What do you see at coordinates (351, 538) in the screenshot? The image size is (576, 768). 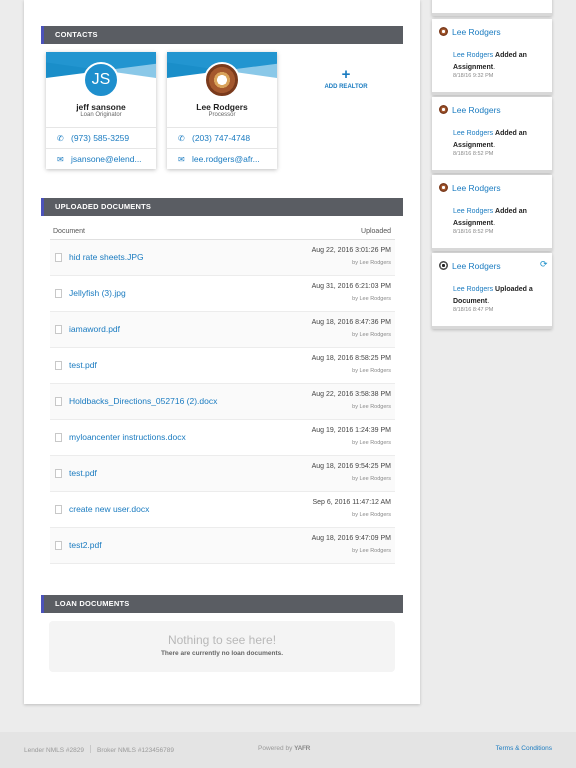 I see `upload-date: Aug 18, 2016 9:47:09 PM` at bounding box center [351, 538].